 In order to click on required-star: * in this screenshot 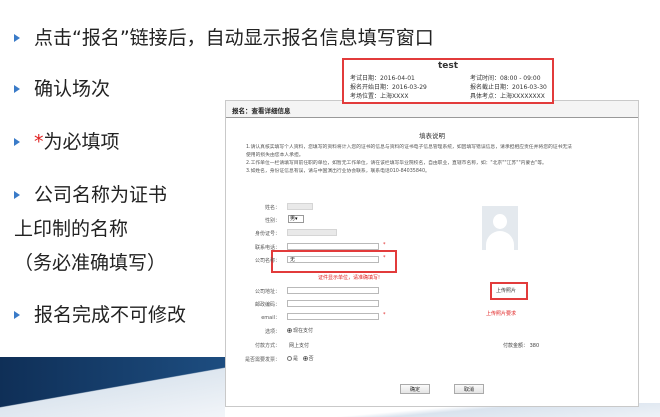, I will do `click(39, 142)`.